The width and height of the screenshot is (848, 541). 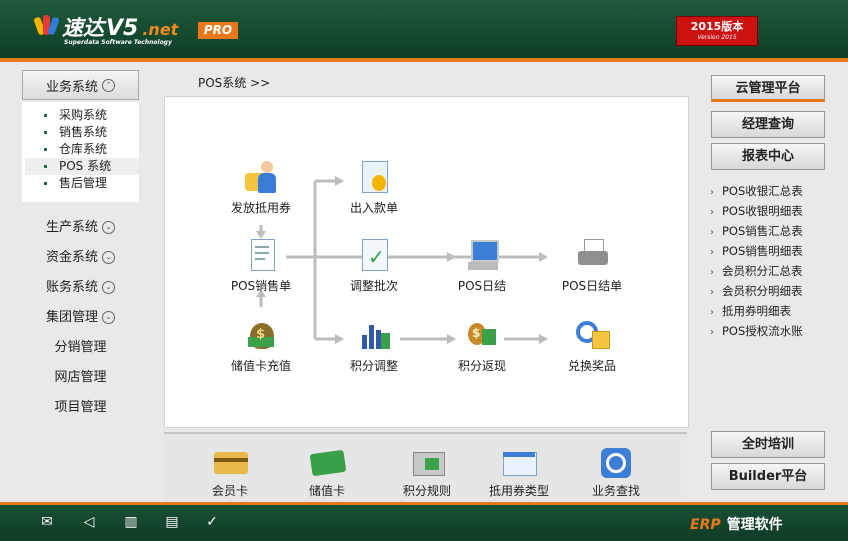 I want to click on business-system-label: 业务系统, so click(x=71, y=87).